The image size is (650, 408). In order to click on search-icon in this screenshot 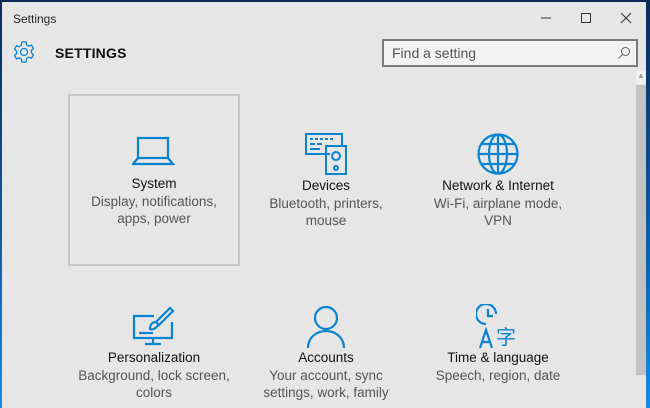, I will do `click(624, 53)`.